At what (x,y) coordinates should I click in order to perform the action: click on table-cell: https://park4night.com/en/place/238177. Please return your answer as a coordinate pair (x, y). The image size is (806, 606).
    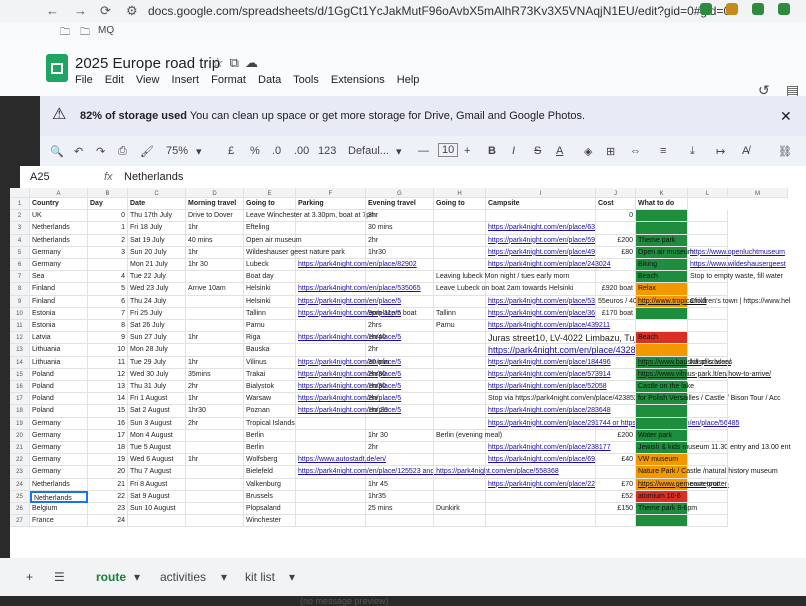
    Looking at the image, I should click on (548, 448).